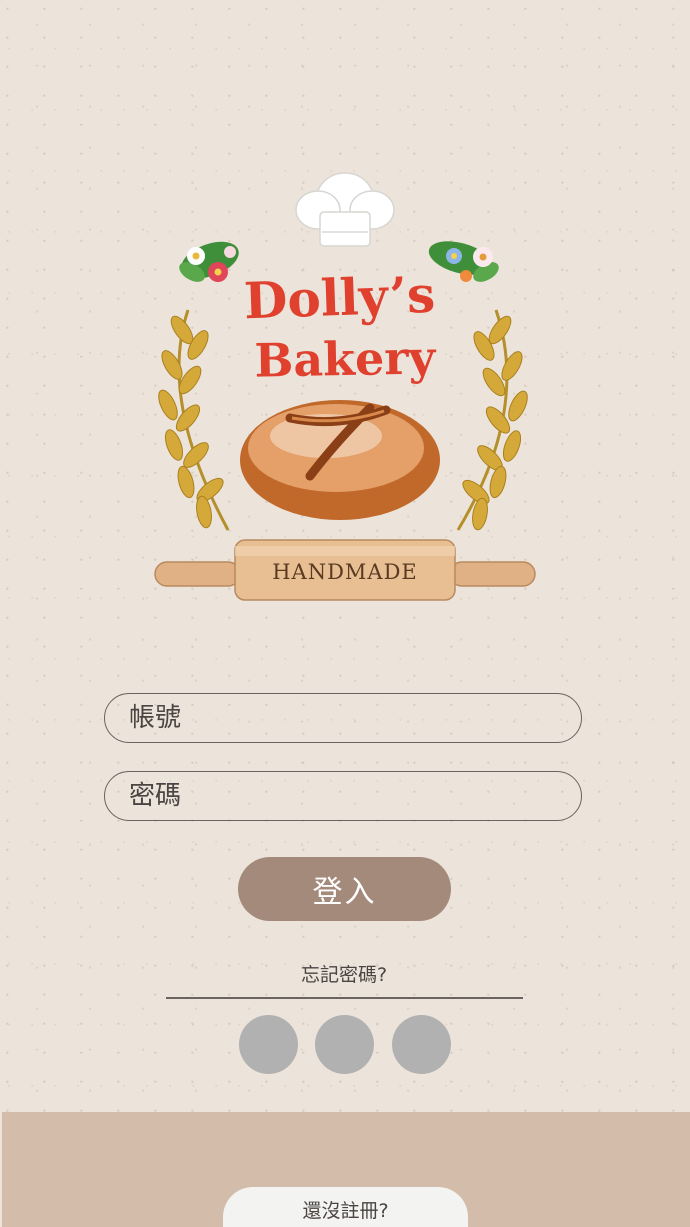  I want to click on register-link: 還沒註冊?, so click(345, 1207).